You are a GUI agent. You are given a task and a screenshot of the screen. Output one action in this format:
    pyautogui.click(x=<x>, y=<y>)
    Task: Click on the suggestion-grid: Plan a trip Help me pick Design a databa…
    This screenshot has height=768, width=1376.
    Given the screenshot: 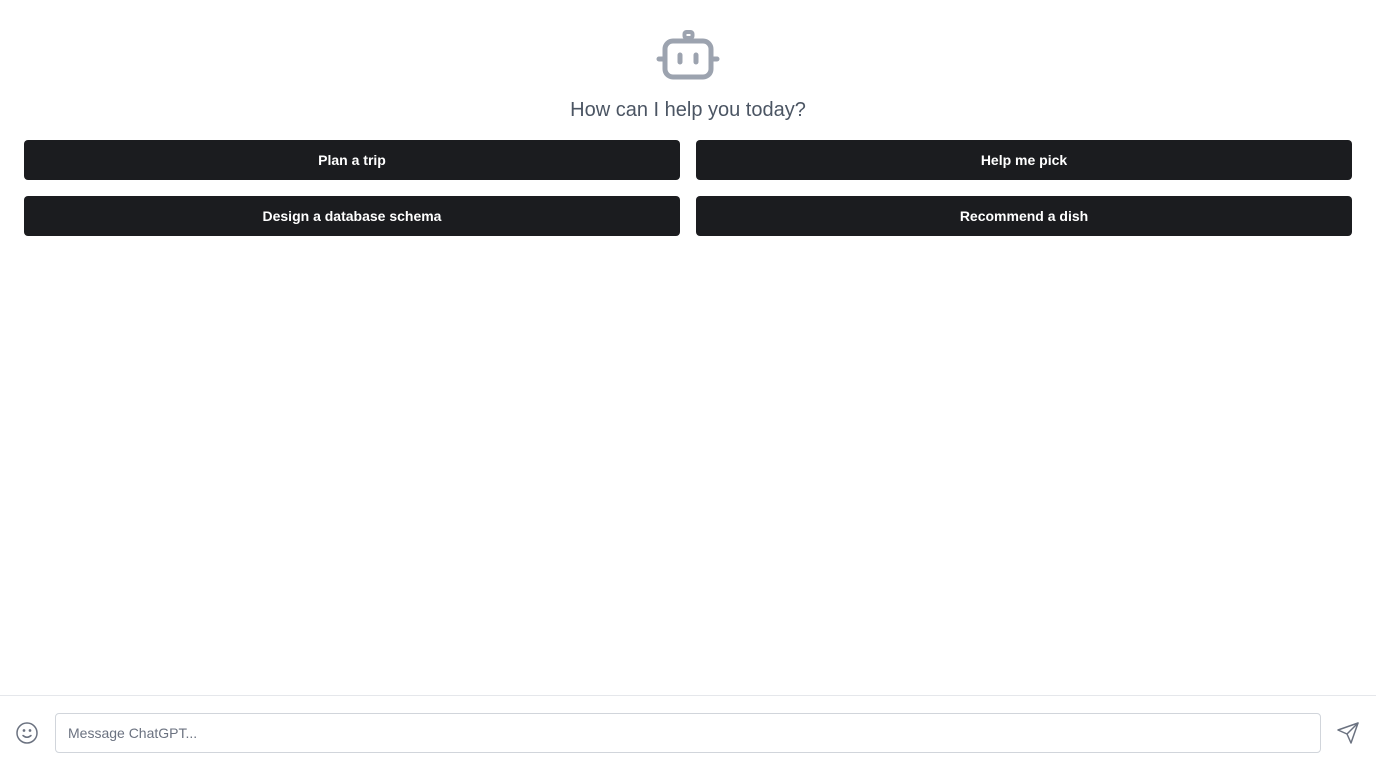 What is the action you would take?
    pyautogui.click(x=688, y=188)
    